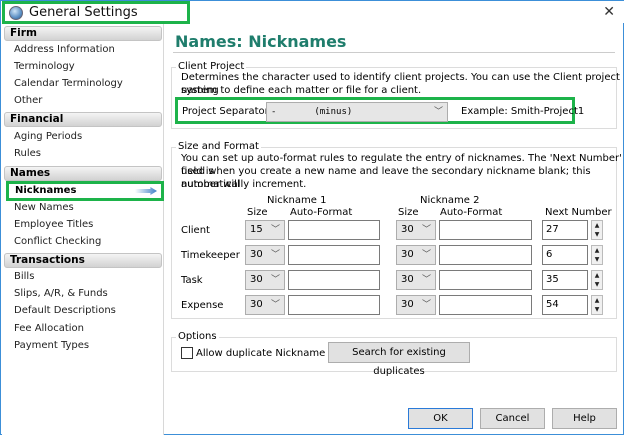 This screenshot has height=435, width=624. Describe the element at coordinates (265, 280) in the screenshot. I see `task-nickname1-size-select: 30 ﹀` at that location.